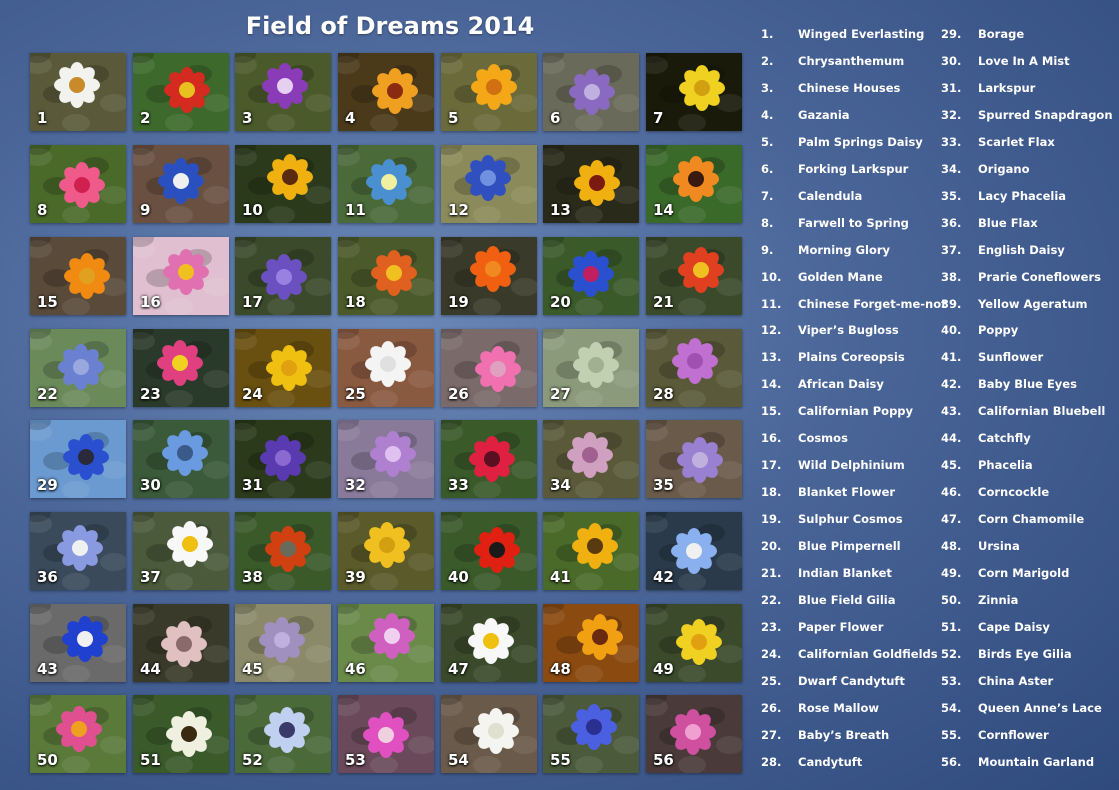 Image resolution: width=1119 pixels, height=790 pixels. Describe the element at coordinates (848, 116) in the screenshot. I see `legend-entry-4: 4. Gazania` at that location.